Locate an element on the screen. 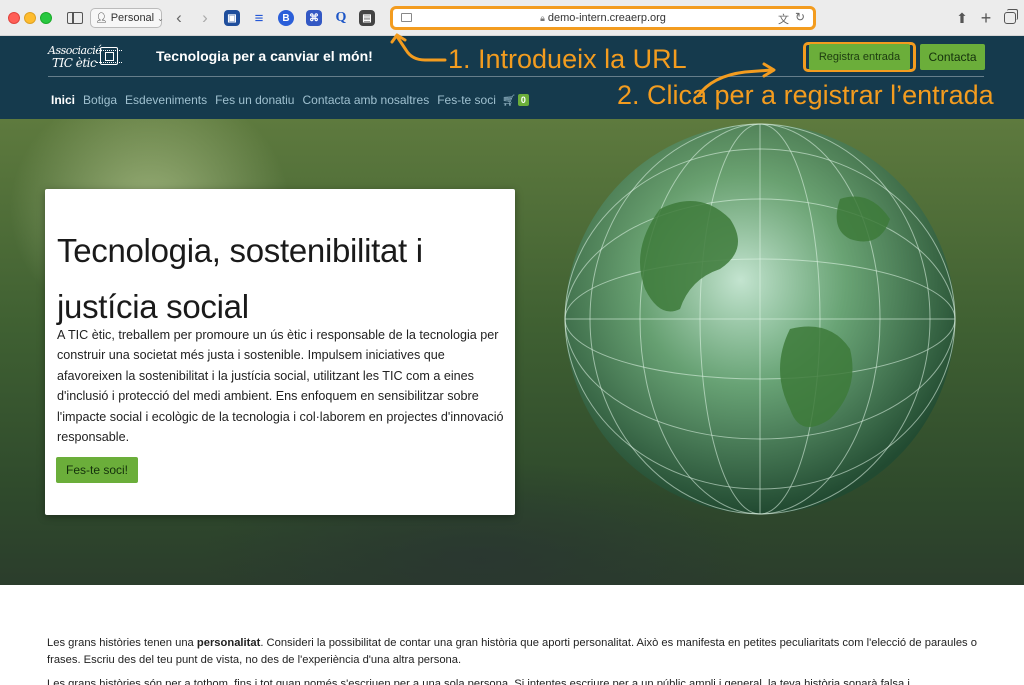  new-tab-icon: + is located at coordinates (986, 18).